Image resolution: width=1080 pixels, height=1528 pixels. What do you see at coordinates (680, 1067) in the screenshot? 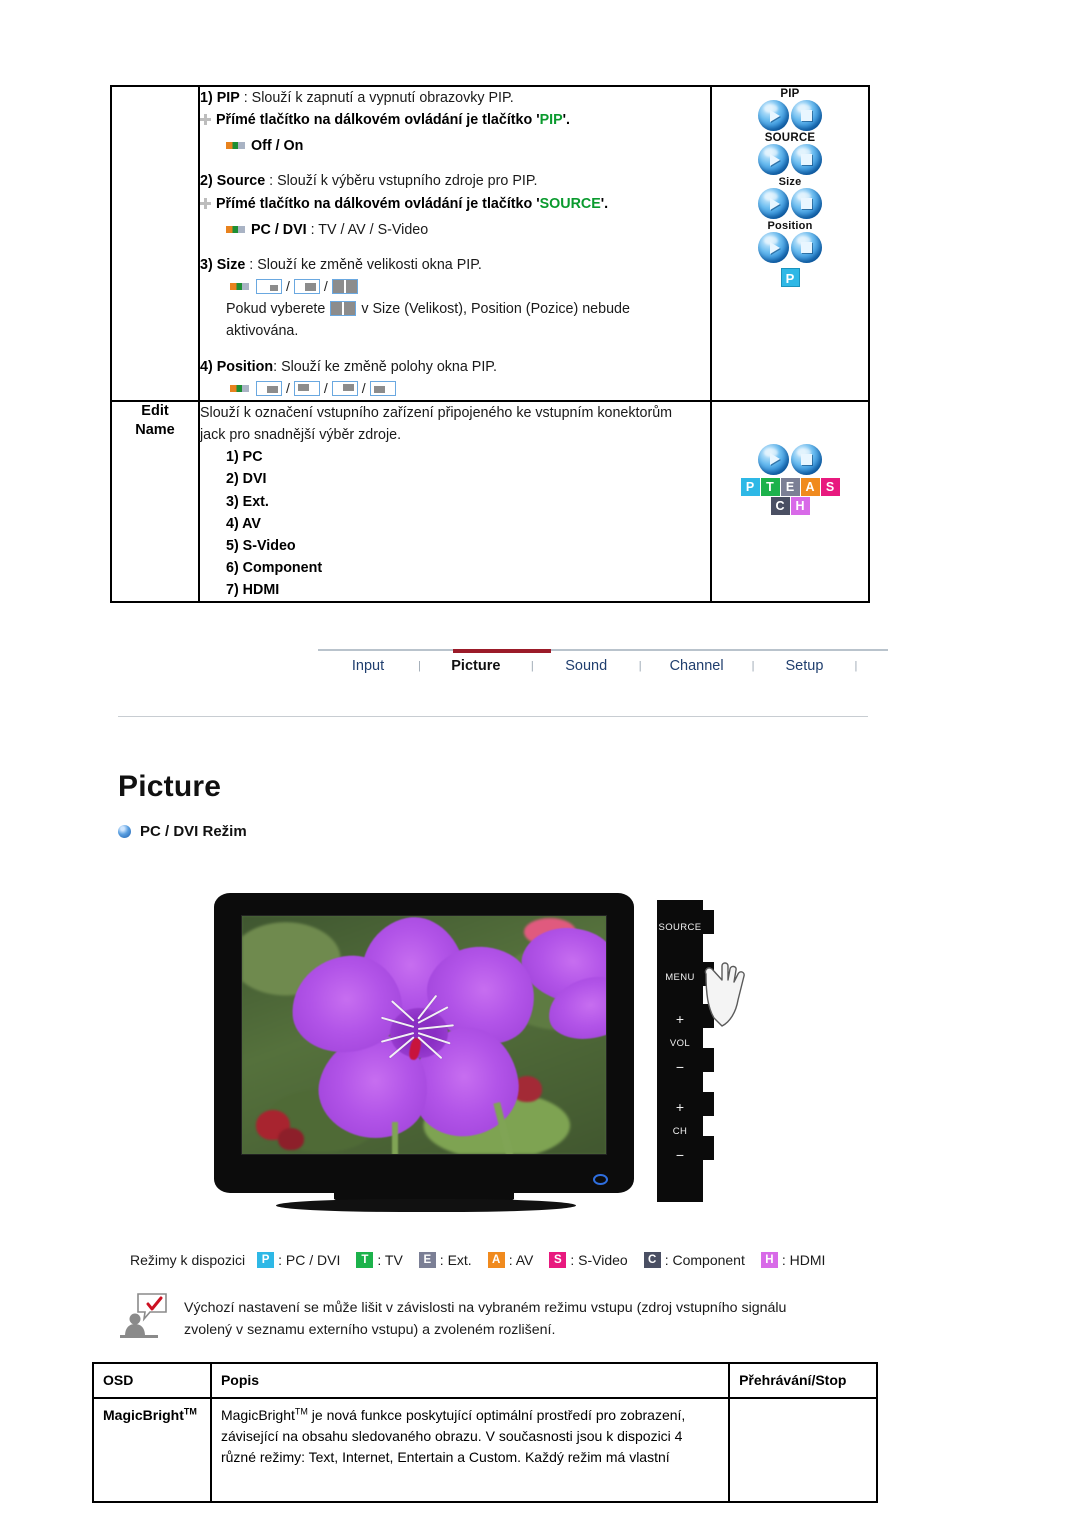
I see `control-vol-down-button: −` at bounding box center [680, 1067].